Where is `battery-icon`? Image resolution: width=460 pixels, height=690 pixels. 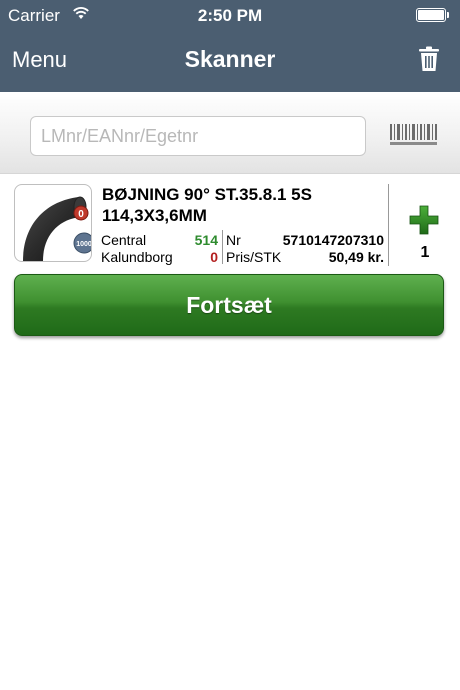 battery-icon is located at coordinates (432, 15).